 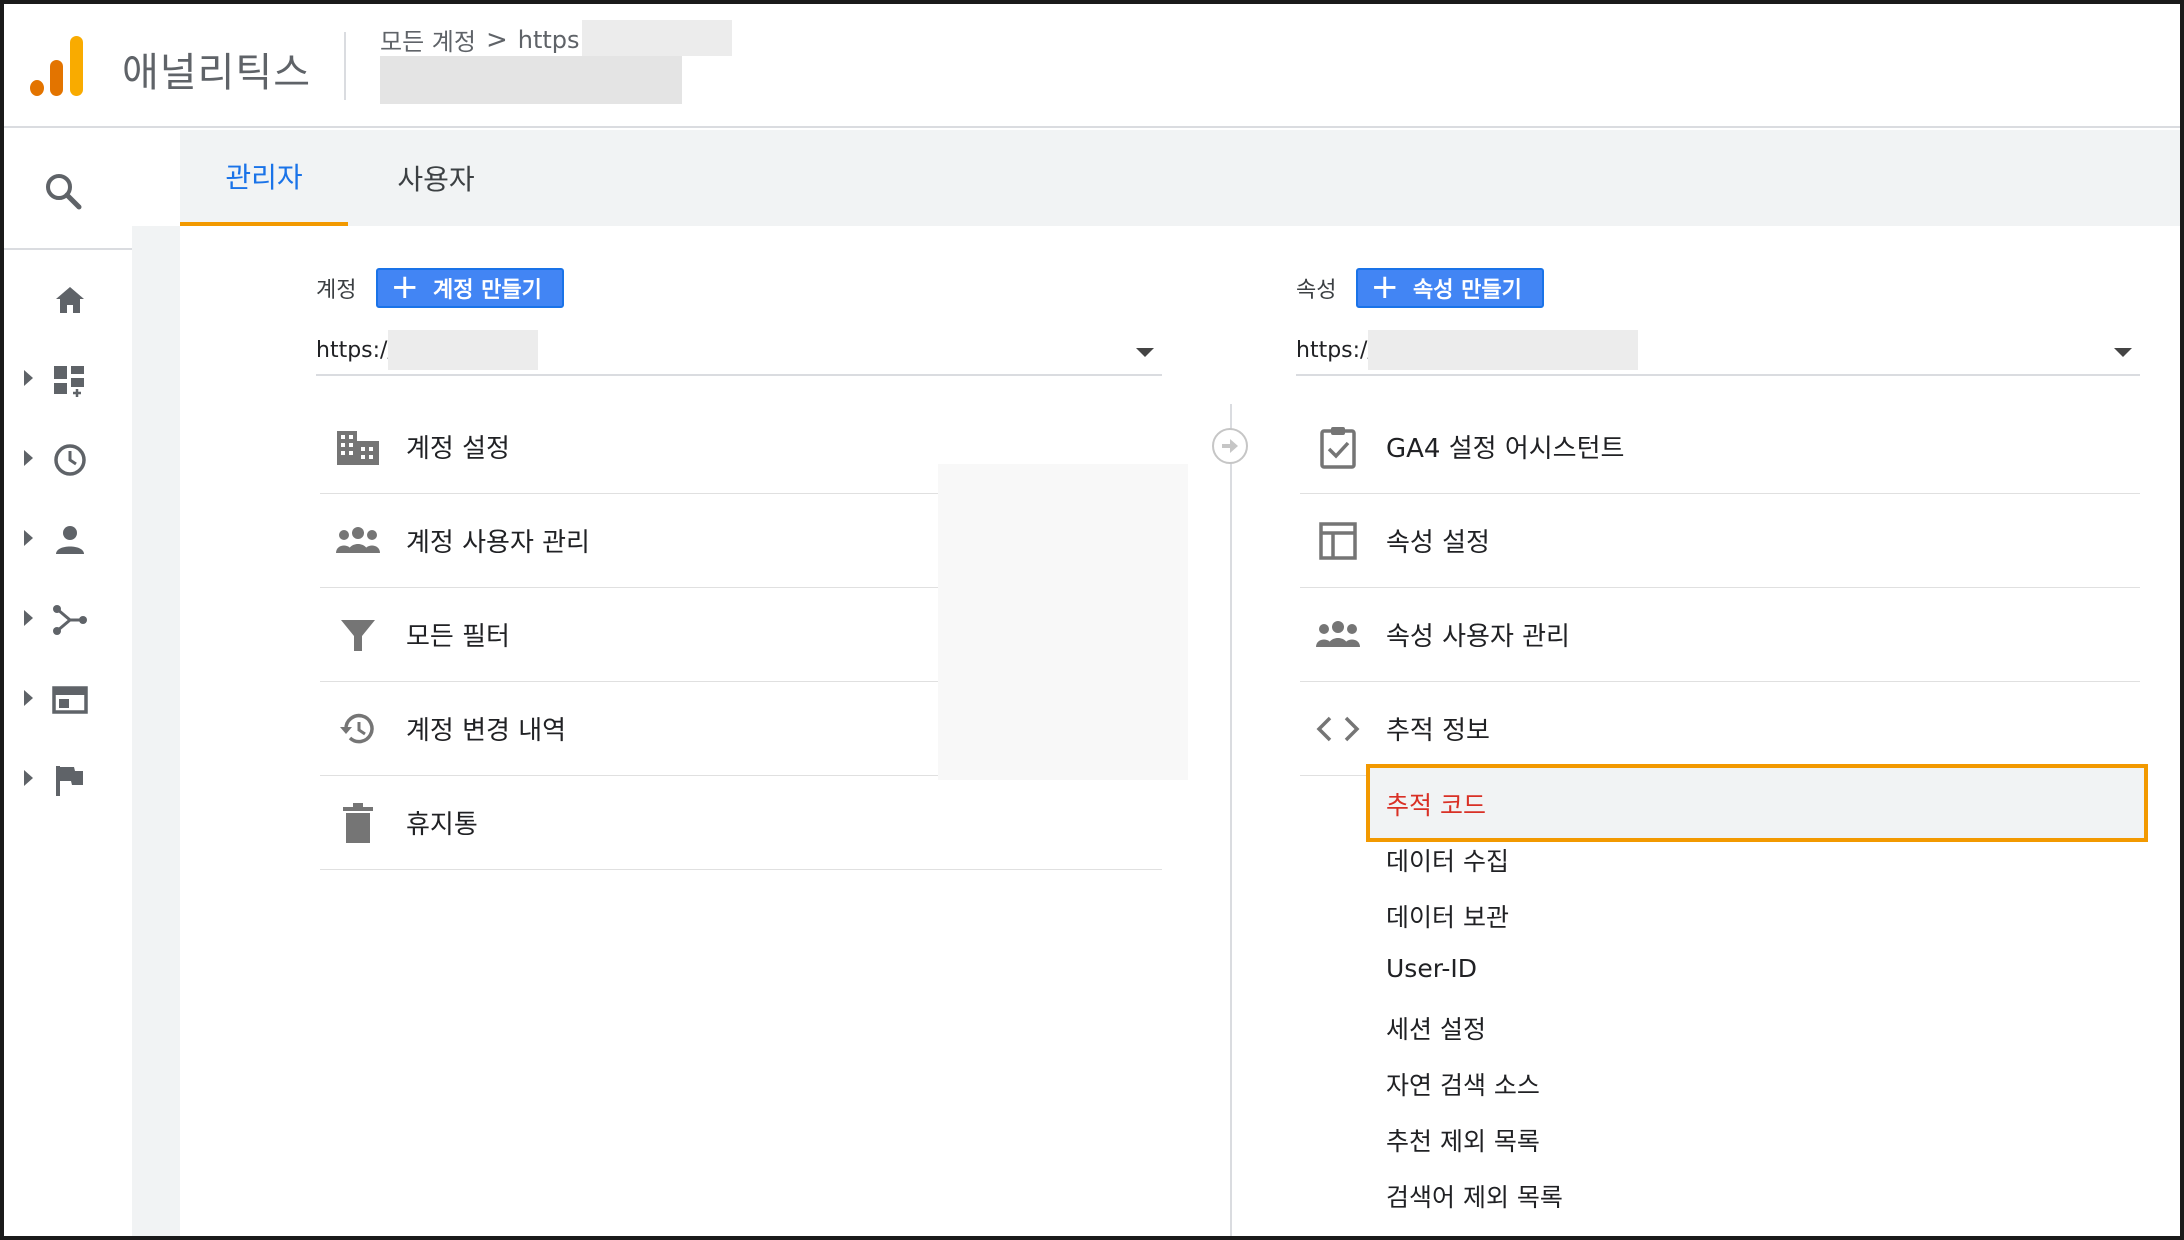 I want to click on create-account-label: 계정 만들기, so click(x=487, y=290).